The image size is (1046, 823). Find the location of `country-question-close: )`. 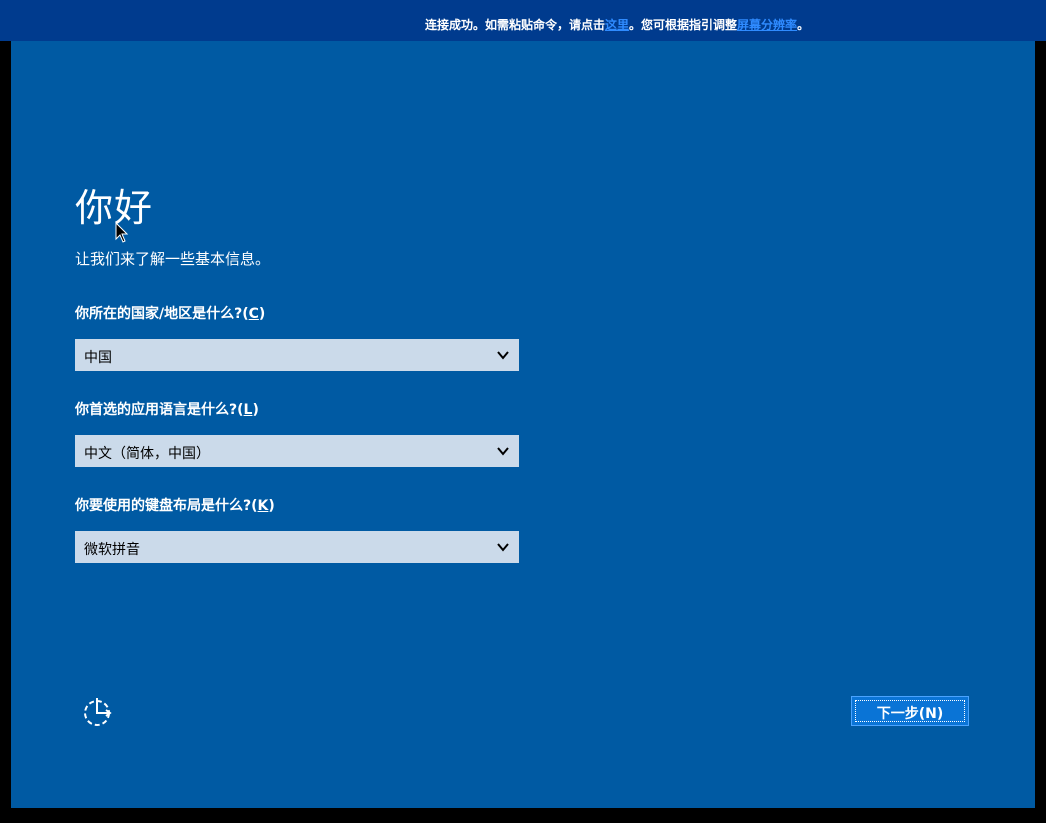

country-question-close: ) is located at coordinates (262, 314).